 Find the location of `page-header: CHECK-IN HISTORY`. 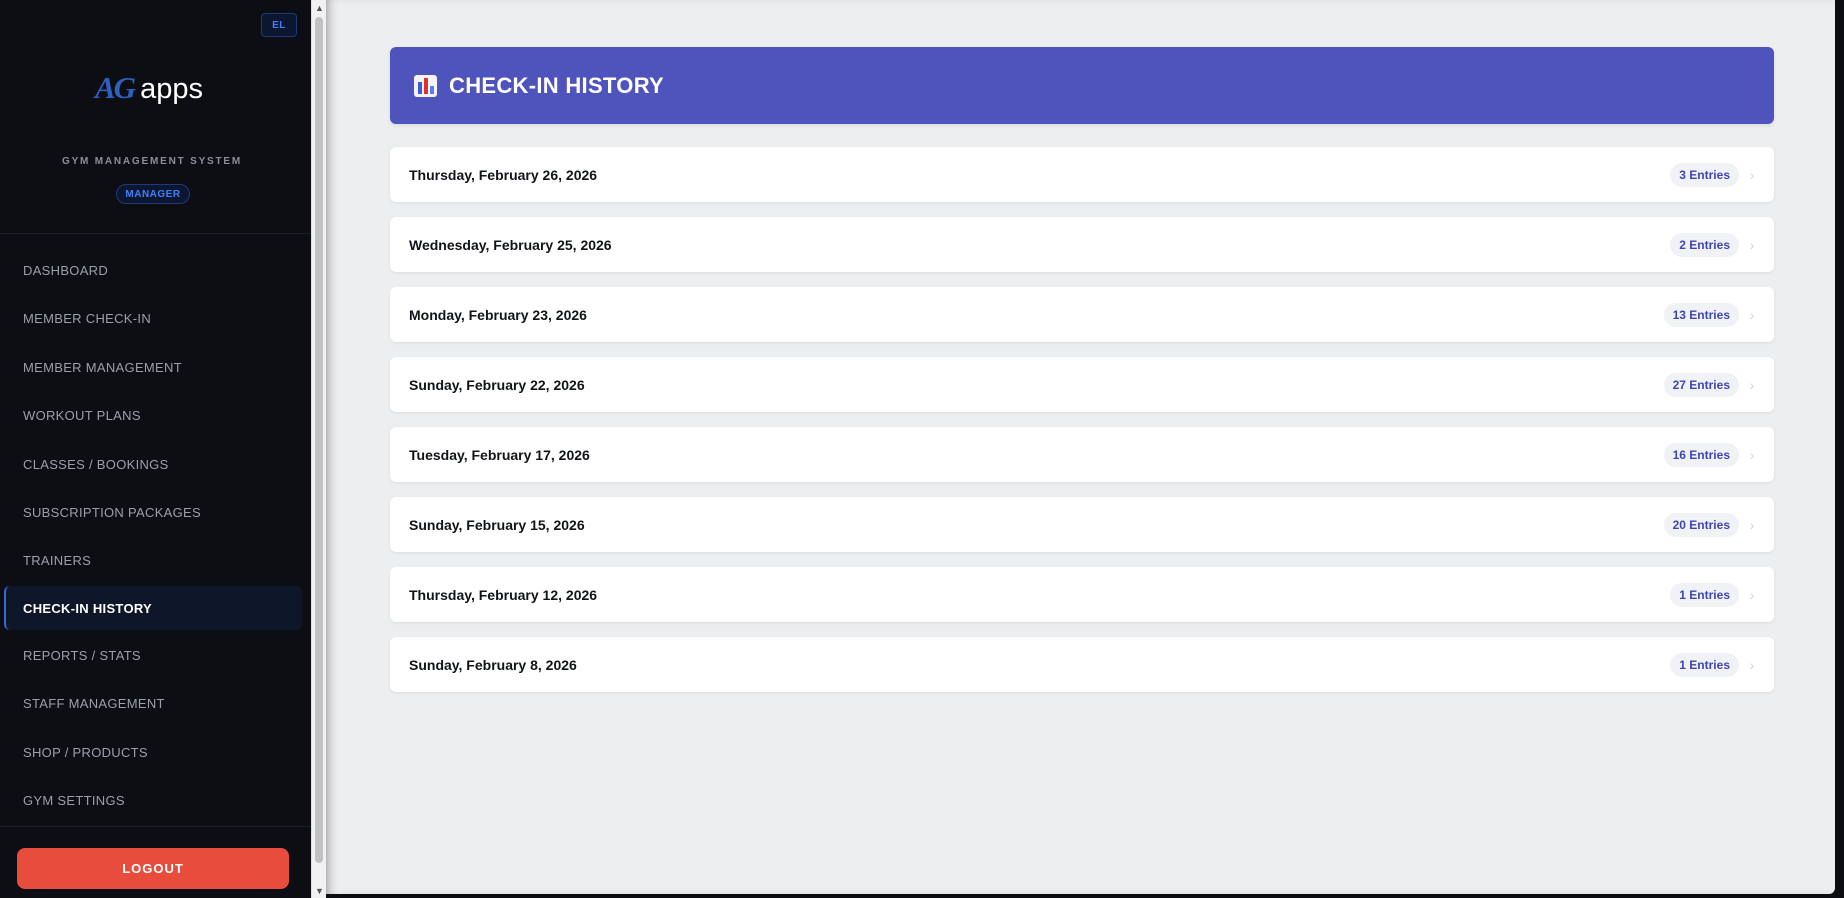

page-header: CHECK-IN HISTORY is located at coordinates (1082, 85).